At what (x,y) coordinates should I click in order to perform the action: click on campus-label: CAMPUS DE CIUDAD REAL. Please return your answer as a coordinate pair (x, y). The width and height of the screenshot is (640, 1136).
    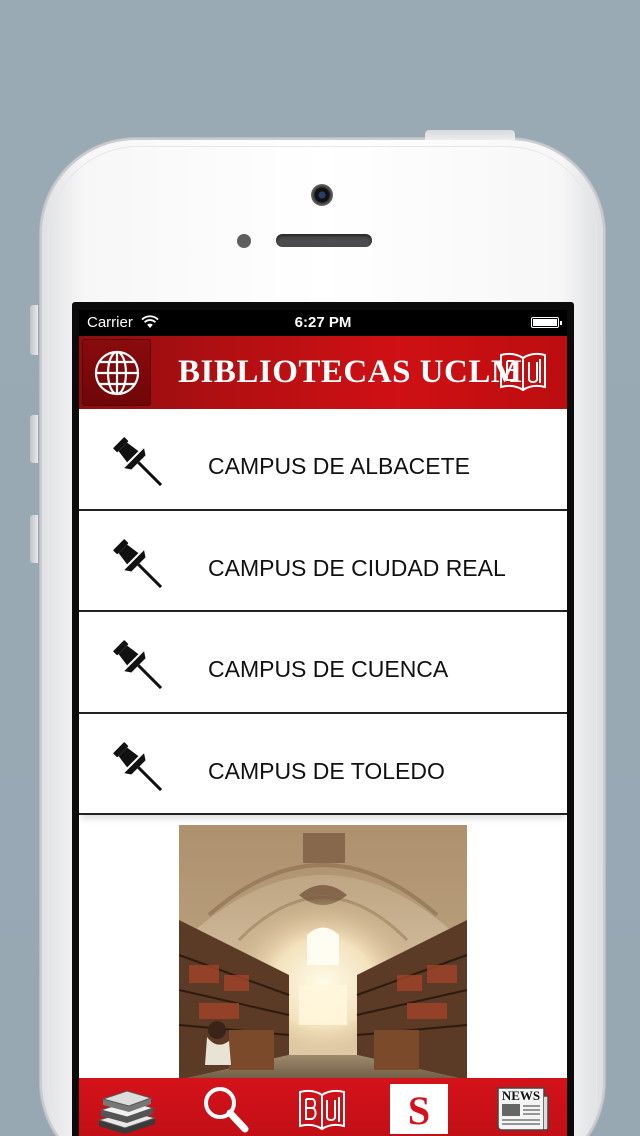
    Looking at the image, I should click on (357, 567).